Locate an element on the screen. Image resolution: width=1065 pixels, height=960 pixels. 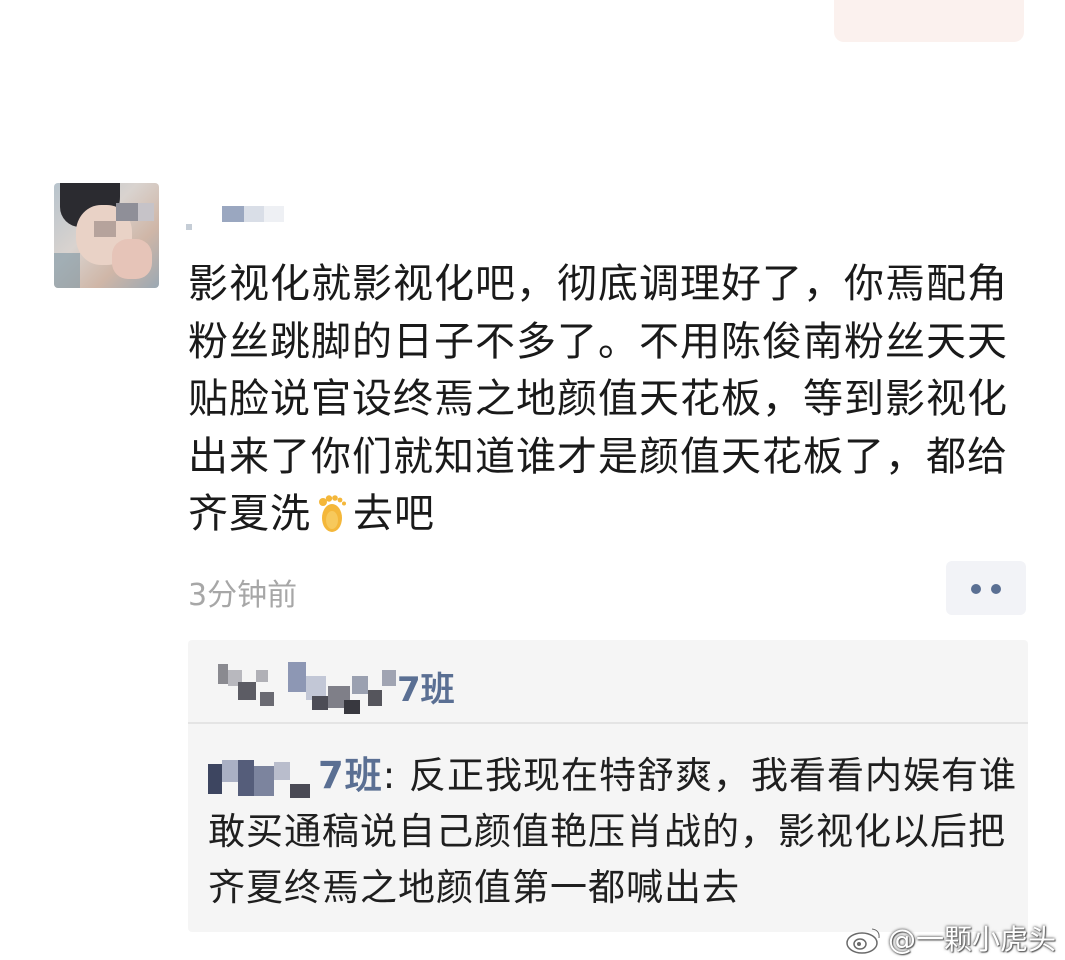
liker-name-suffix: 7班 is located at coordinates (426, 686).